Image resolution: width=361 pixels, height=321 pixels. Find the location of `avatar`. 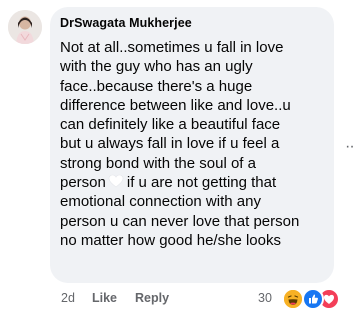

avatar is located at coordinates (25, 27).